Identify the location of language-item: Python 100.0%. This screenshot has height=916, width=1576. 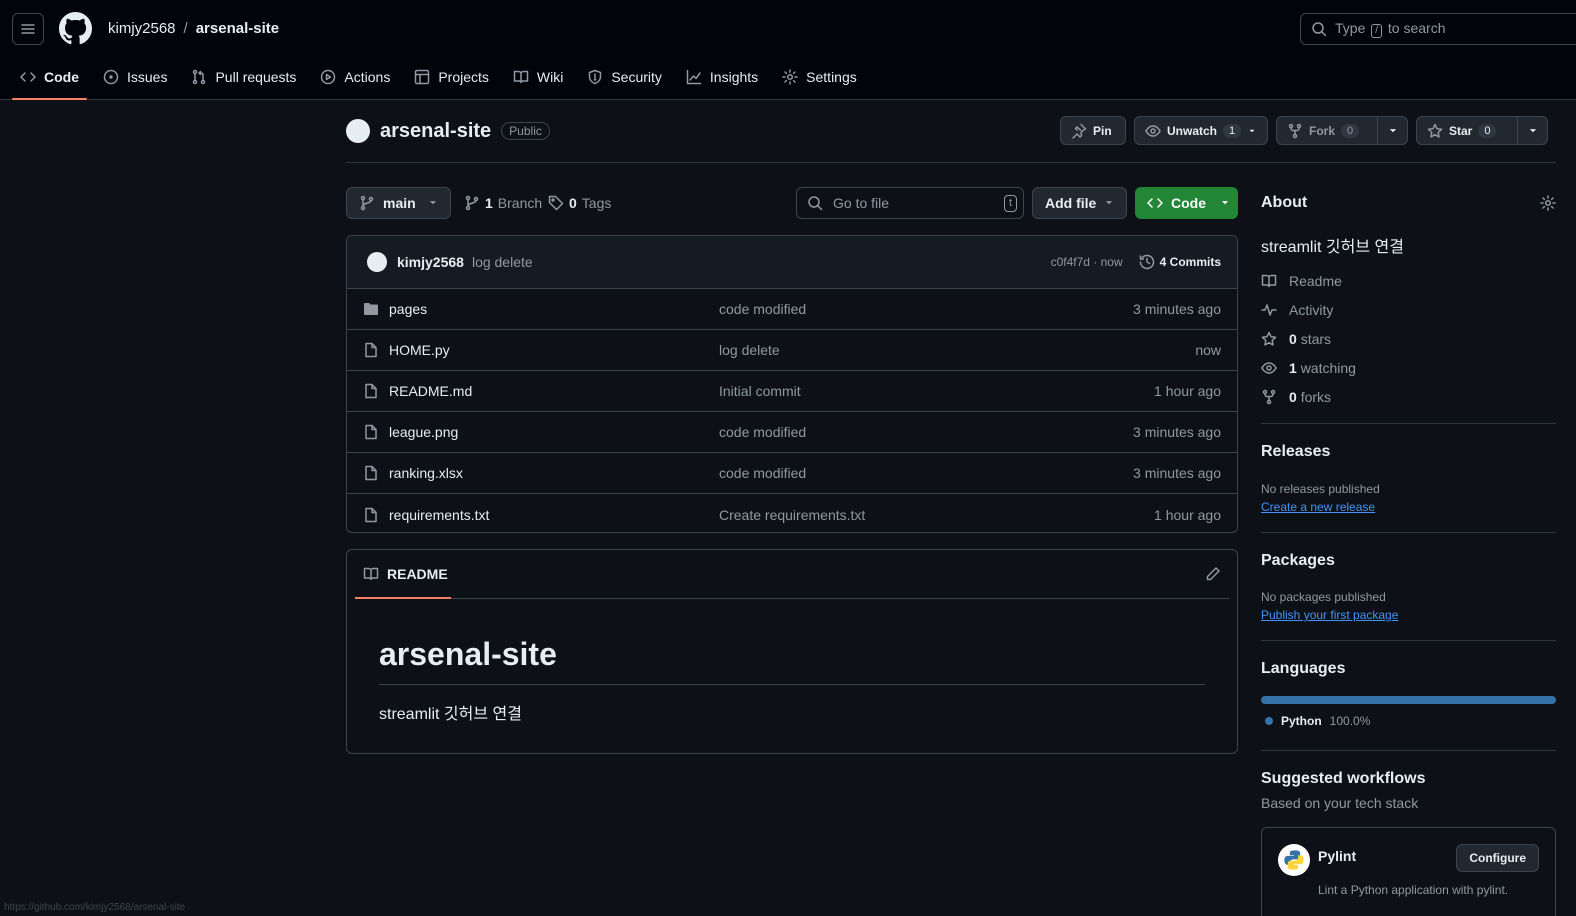
(1317, 721).